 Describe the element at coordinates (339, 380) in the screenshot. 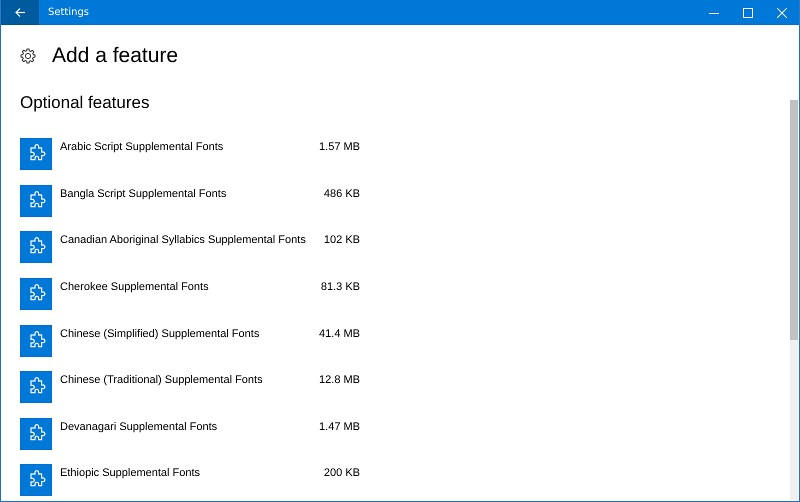

I see `feature-size: 12.8 MB` at that location.